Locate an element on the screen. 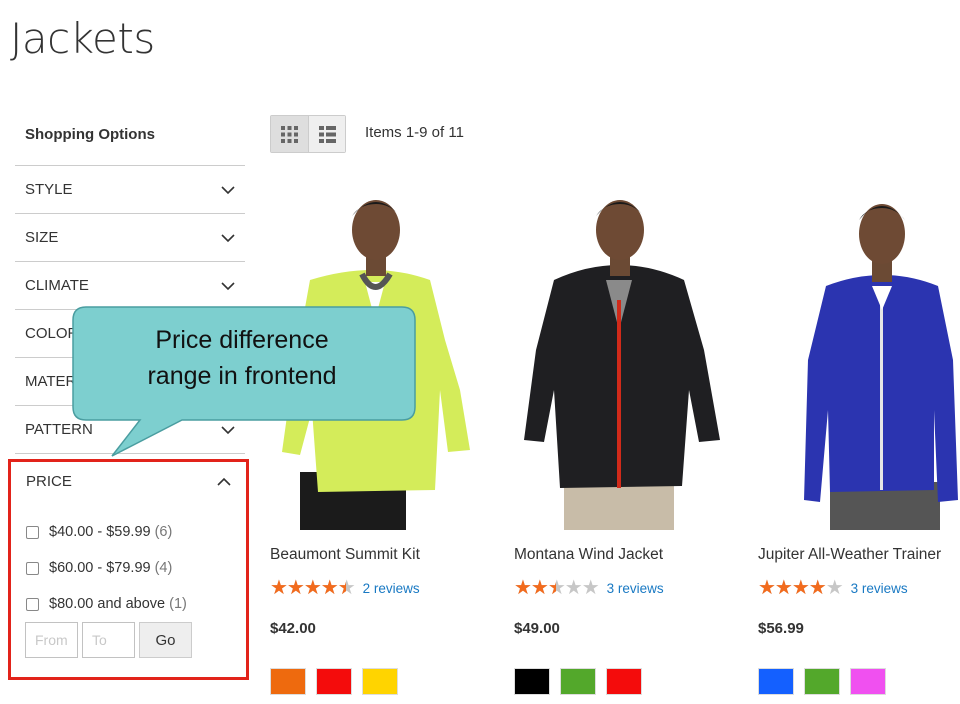 This screenshot has width=960, height=704. product-price: $42.00 is located at coordinates (293, 628).